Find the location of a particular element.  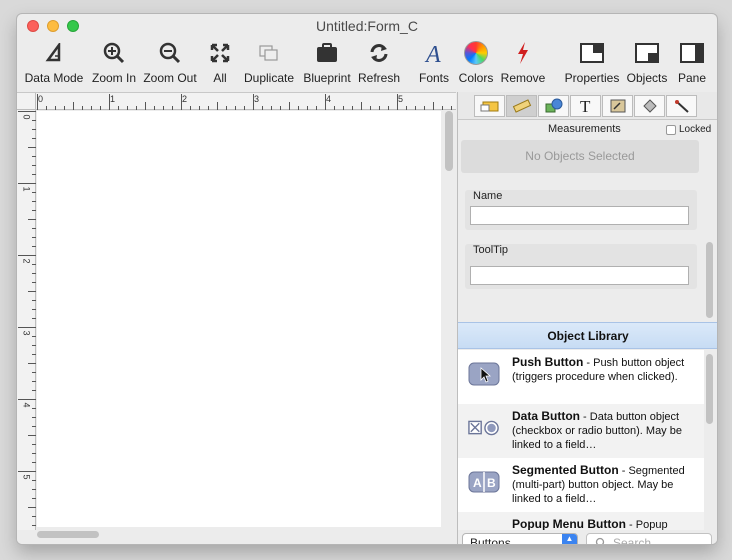

svg-text: T is located at coordinates (585, 106).